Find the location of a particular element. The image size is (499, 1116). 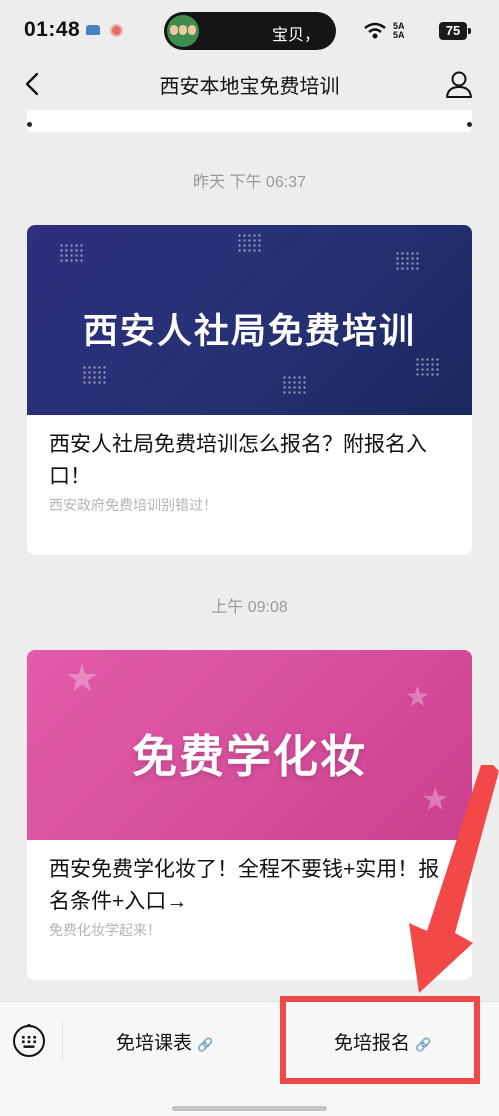

link-icon: 🔗 is located at coordinates (205, 1044).